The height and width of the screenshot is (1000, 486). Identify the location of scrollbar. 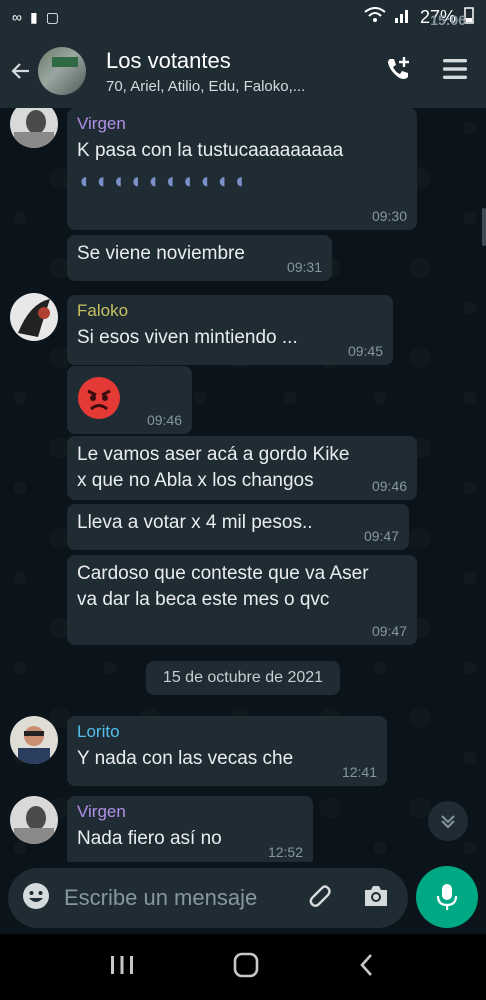
(484, 227).